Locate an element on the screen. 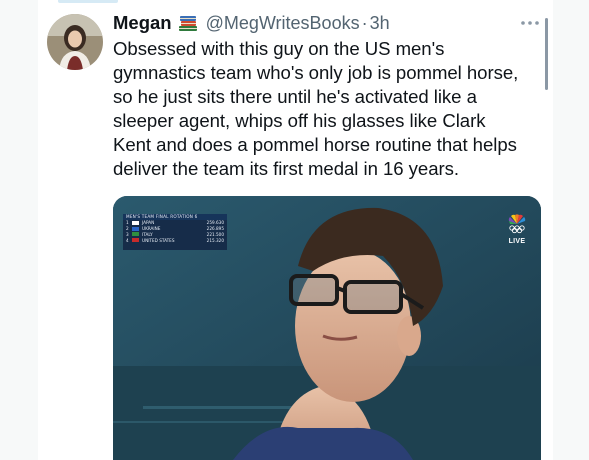 The image size is (589, 460). scoreboard-row: 4 UNITED STATES 215.320 is located at coordinates (175, 240).